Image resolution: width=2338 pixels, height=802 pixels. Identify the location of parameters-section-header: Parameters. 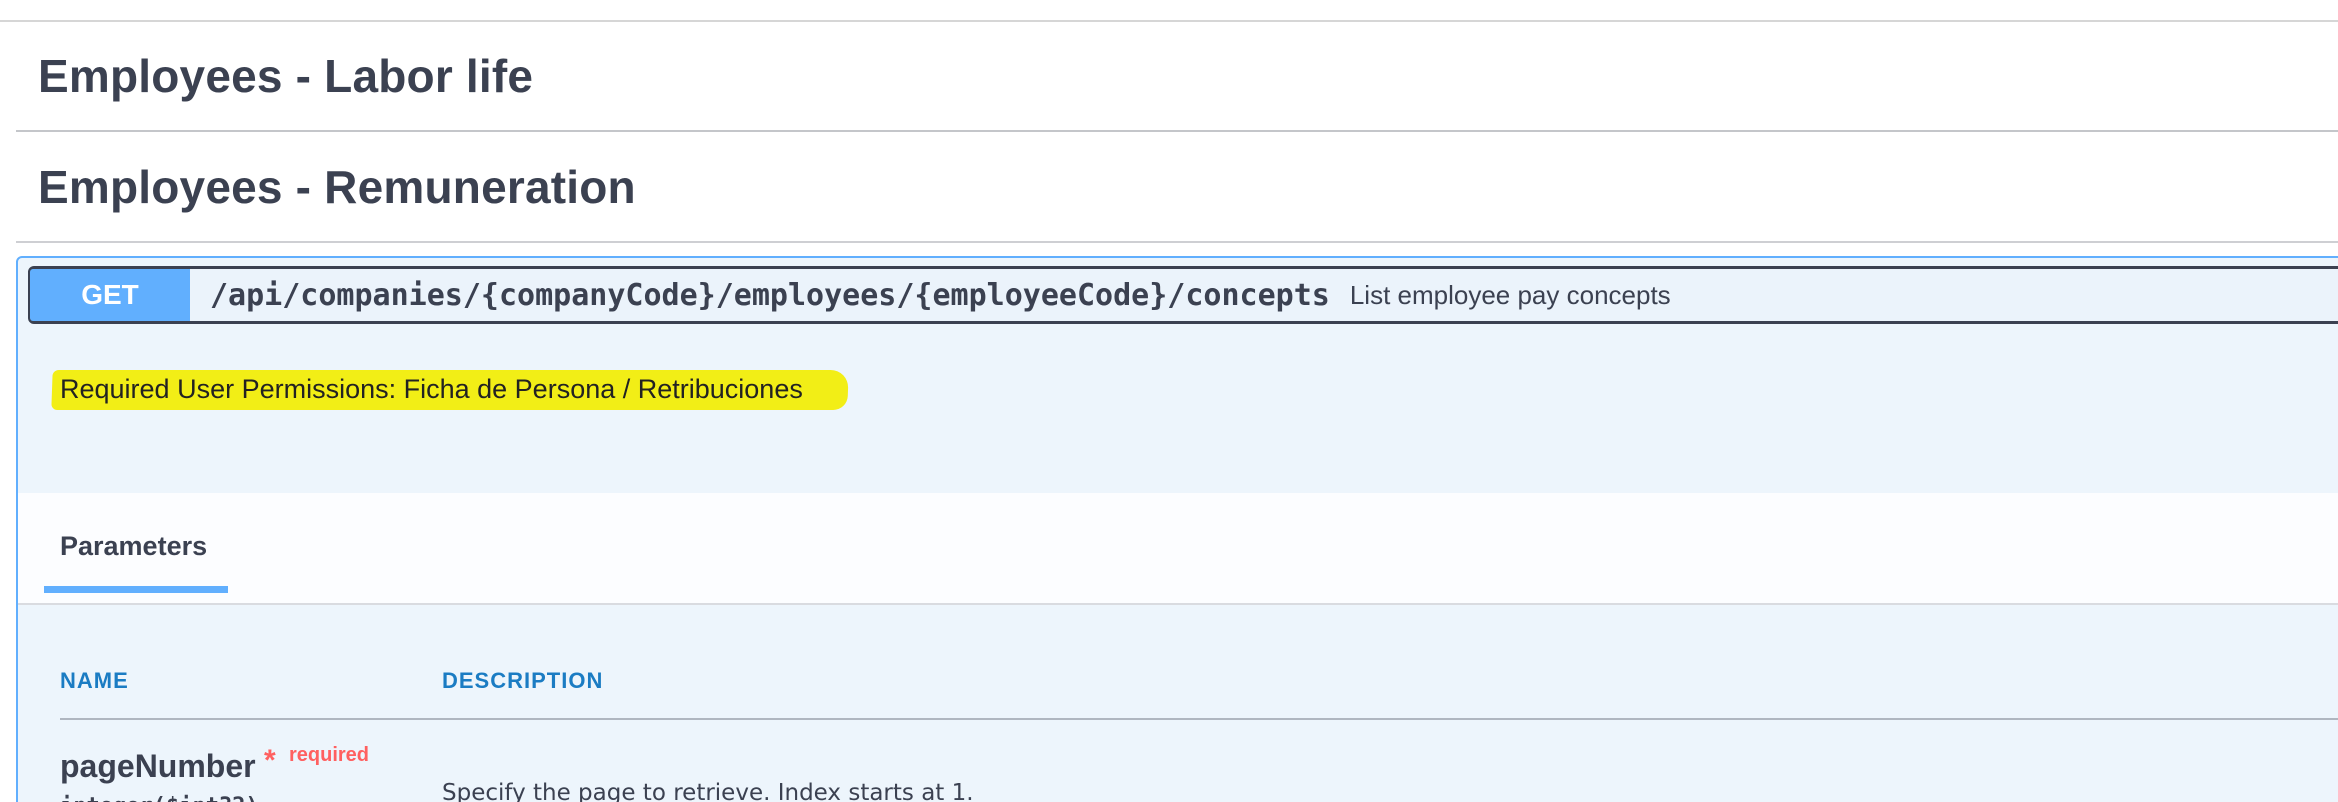
(1178, 549).